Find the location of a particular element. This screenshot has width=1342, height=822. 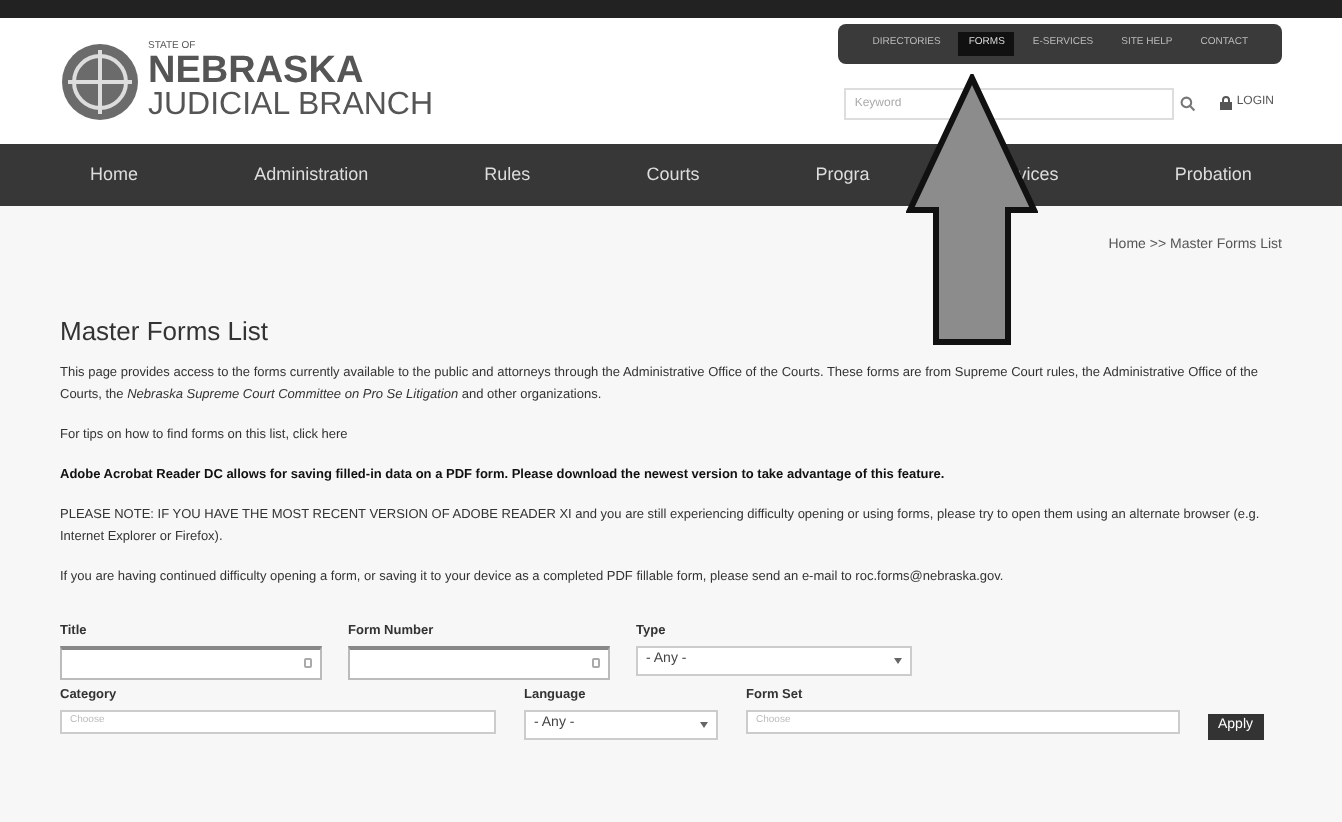

nav-link: Probation is located at coordinates (1213, 175).